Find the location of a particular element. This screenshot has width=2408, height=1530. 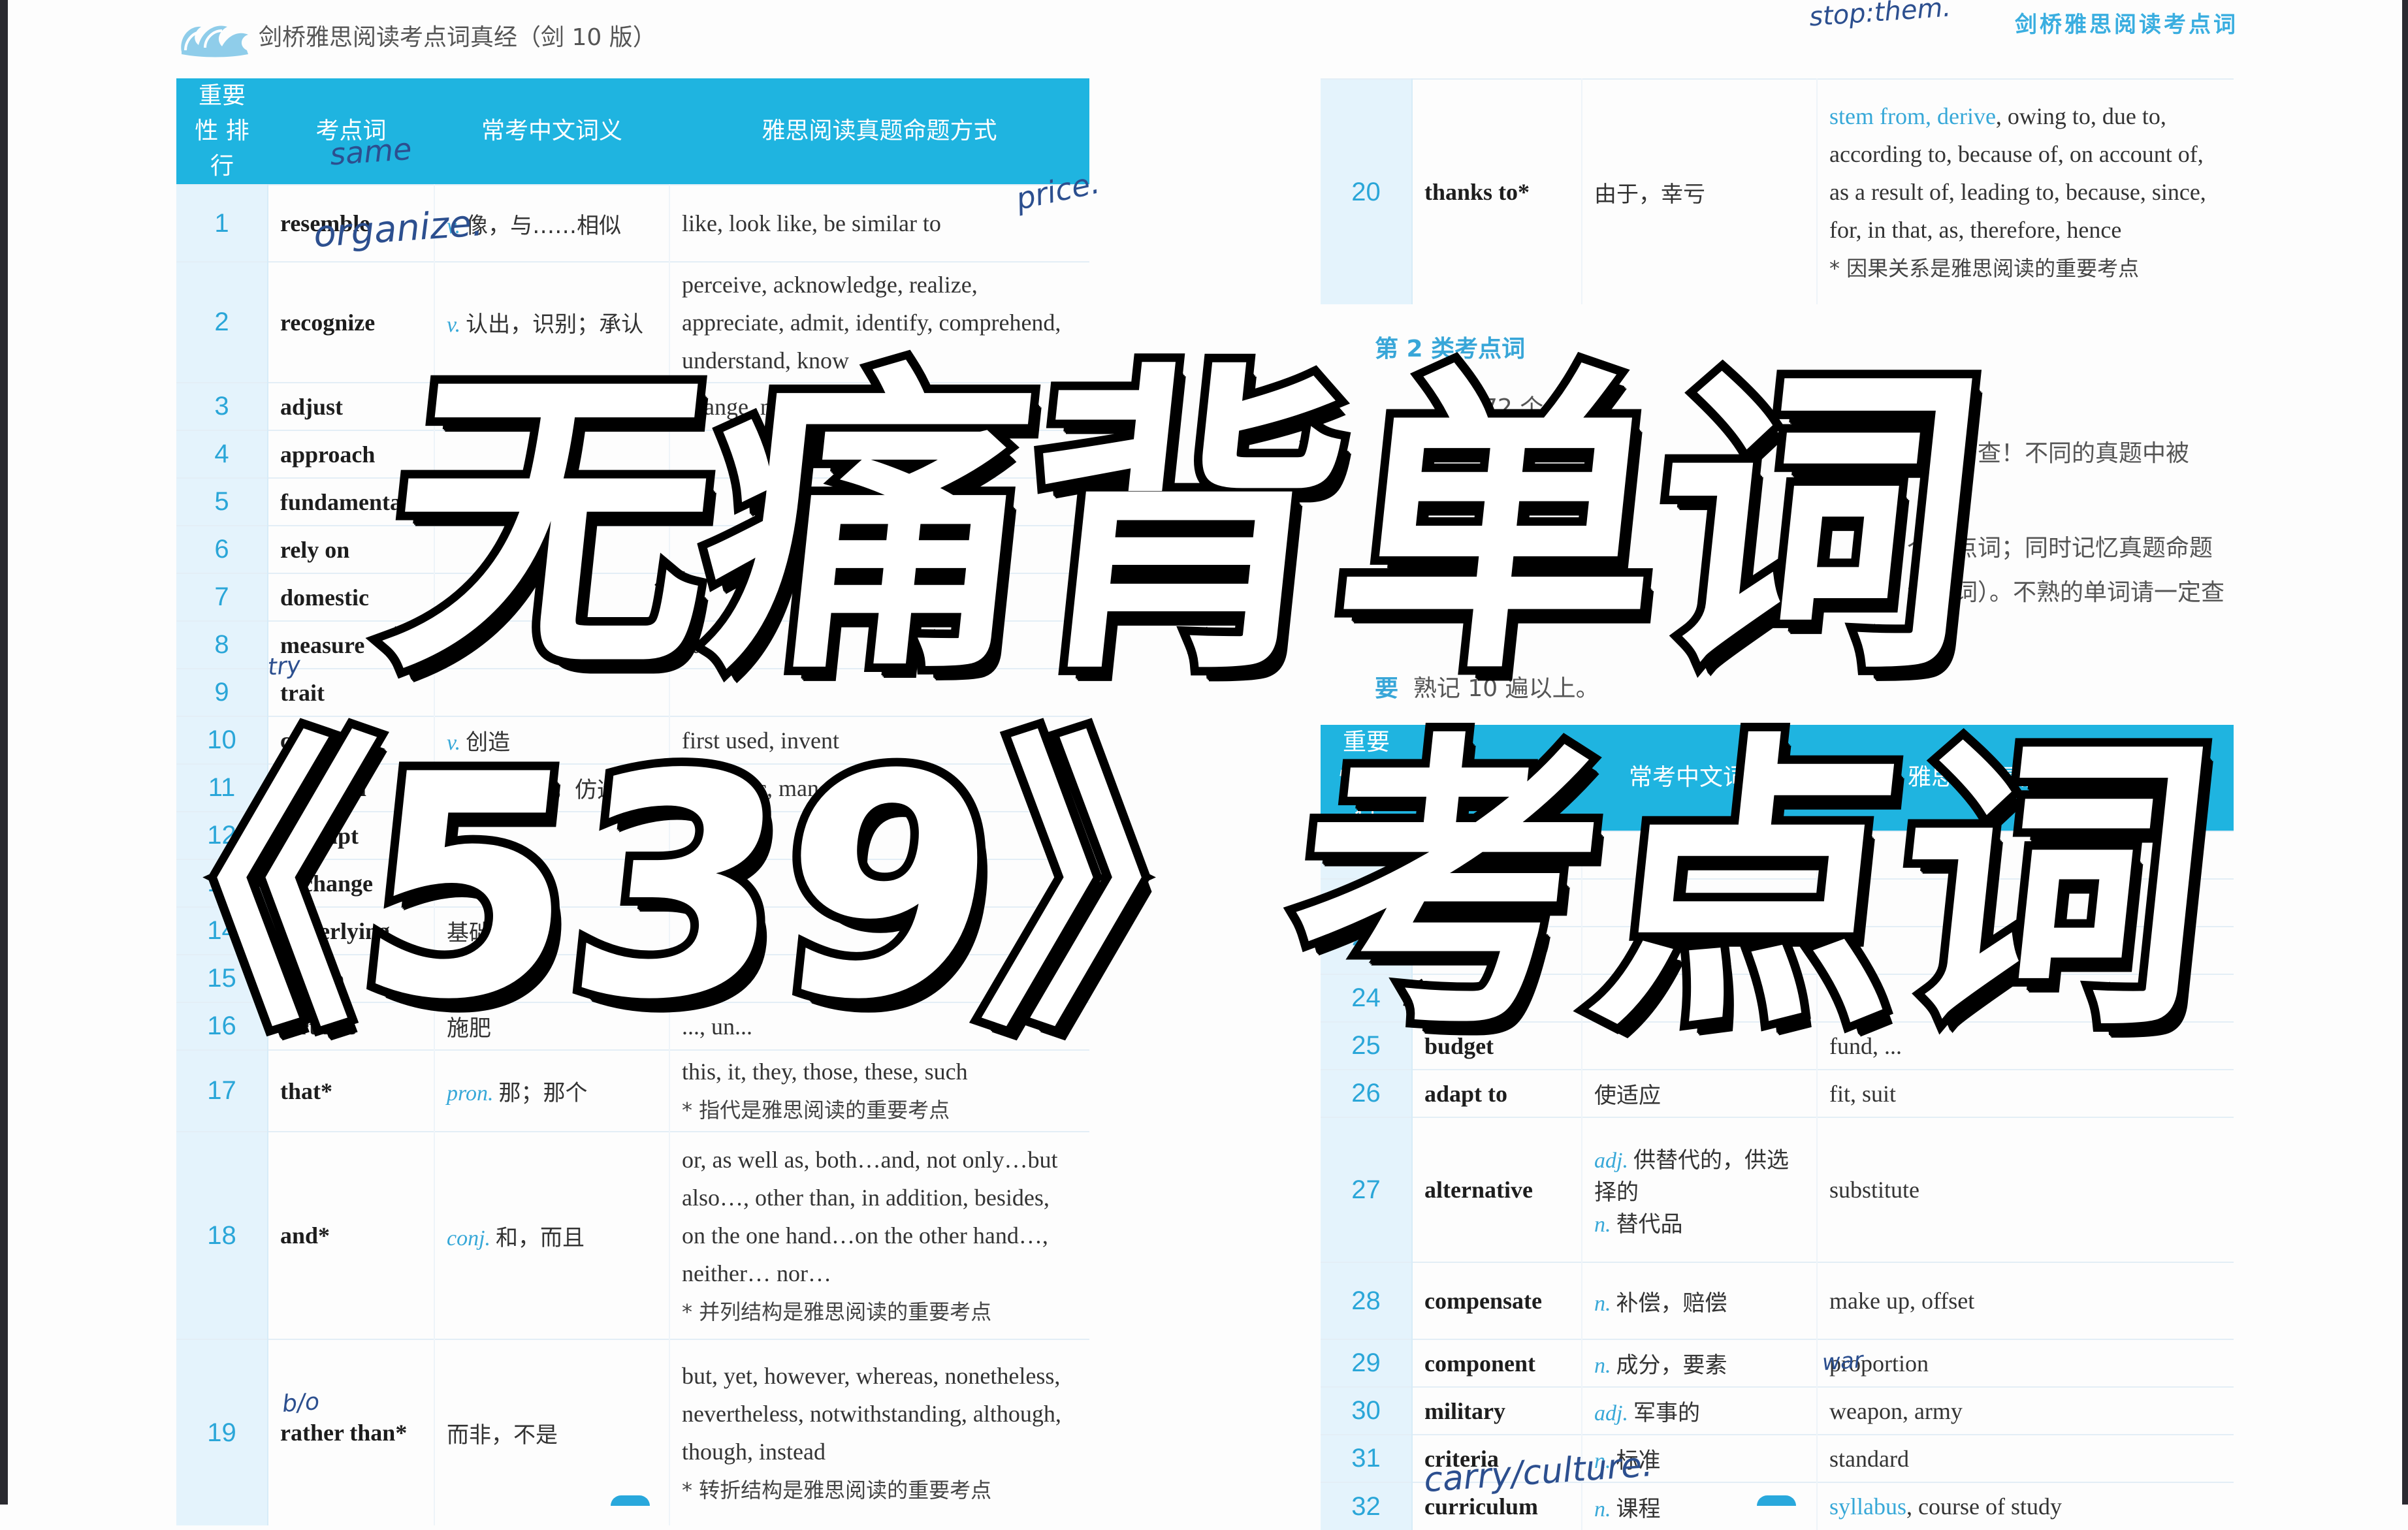

meaning-cell: n. 补偿，赔偿 is located at coordinates (1700, 1301).